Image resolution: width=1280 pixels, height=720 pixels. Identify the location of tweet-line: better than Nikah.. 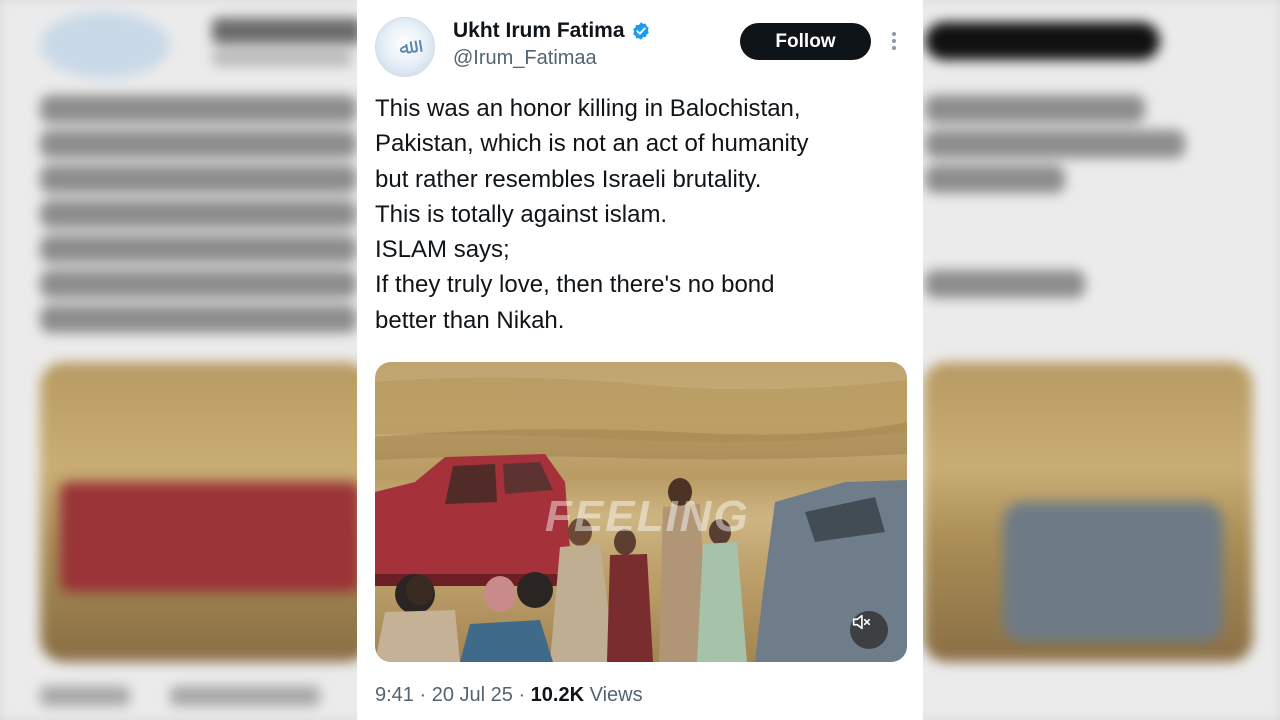
(470, 320).